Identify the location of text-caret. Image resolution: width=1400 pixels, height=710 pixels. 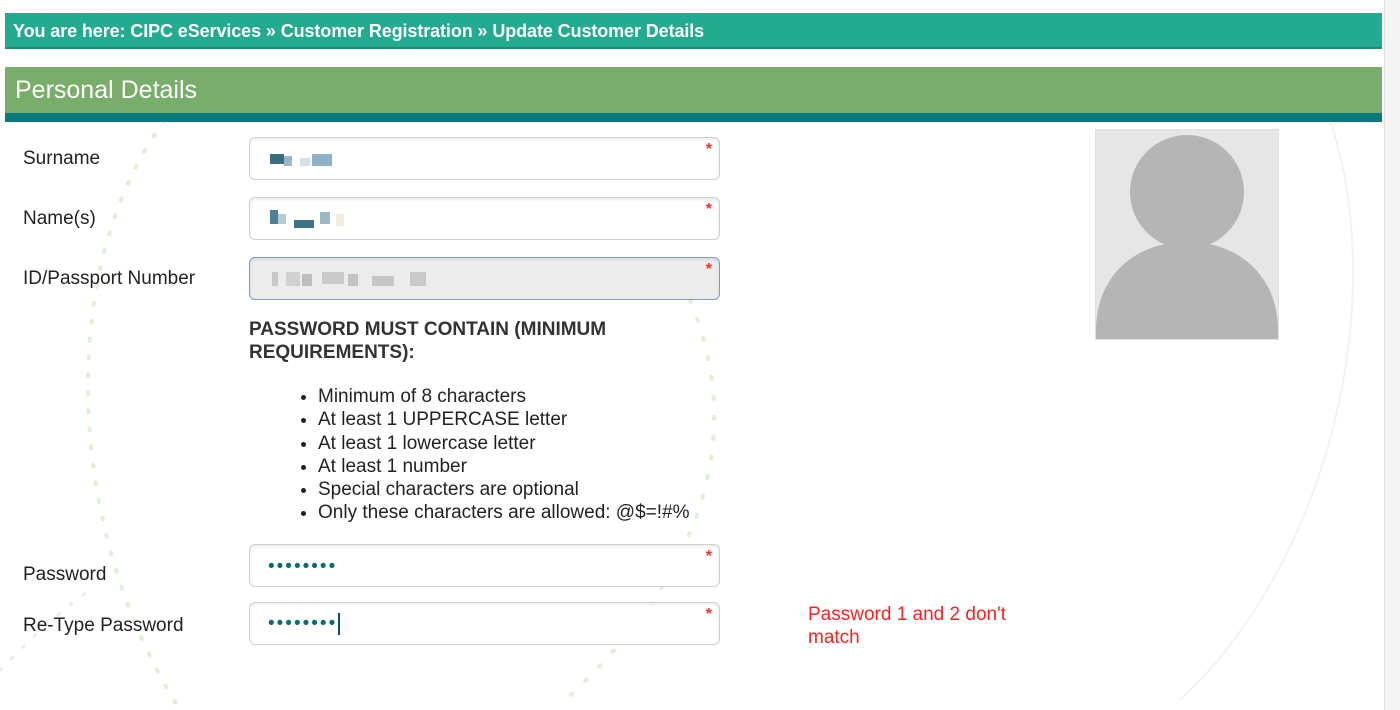
(339, 624).